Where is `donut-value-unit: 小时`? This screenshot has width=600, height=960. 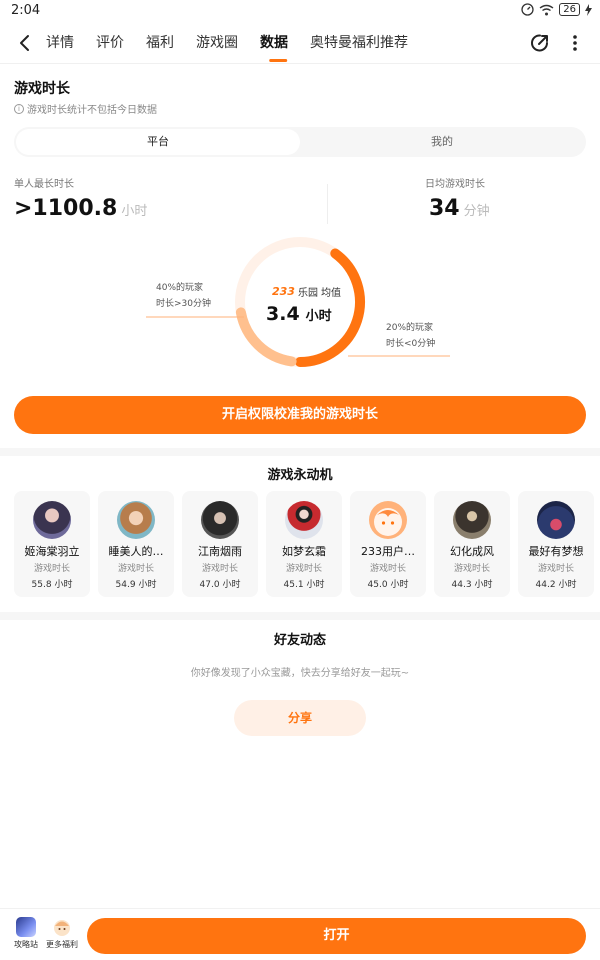 donut-value-unit: 小时 is located at coordinates (318, 316).